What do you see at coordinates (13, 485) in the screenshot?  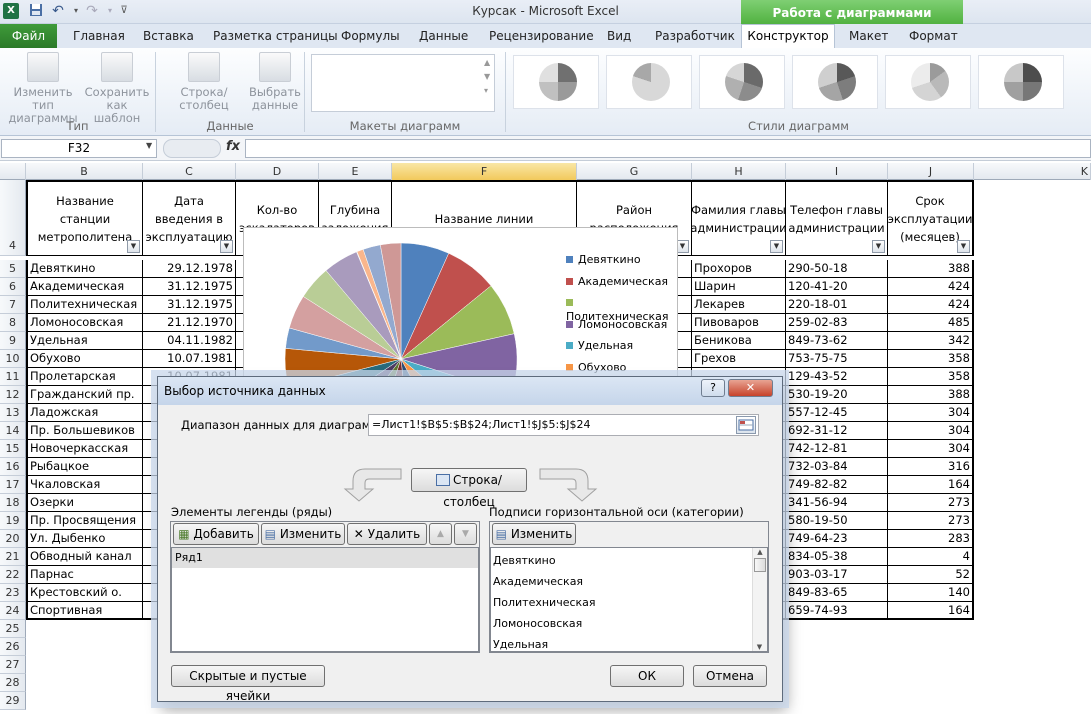 I see `row-header: 17` at bounding box center [13, 485].